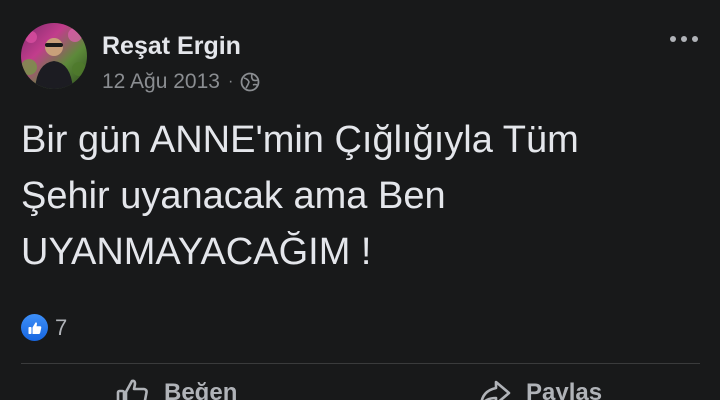  What do you see at coordinates (201, 389) in the screenshot?
I see `like-button-label: Beğen` at bounding box center [201, 389].